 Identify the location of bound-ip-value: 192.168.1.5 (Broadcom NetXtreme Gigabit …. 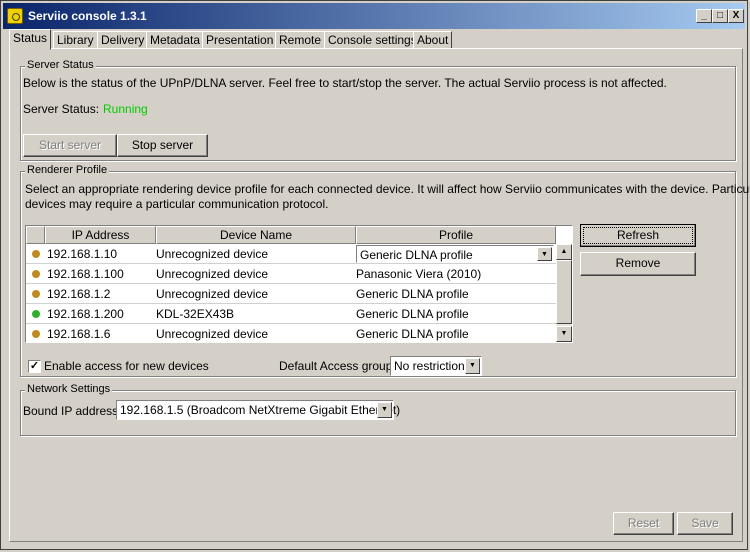
(260, 410).